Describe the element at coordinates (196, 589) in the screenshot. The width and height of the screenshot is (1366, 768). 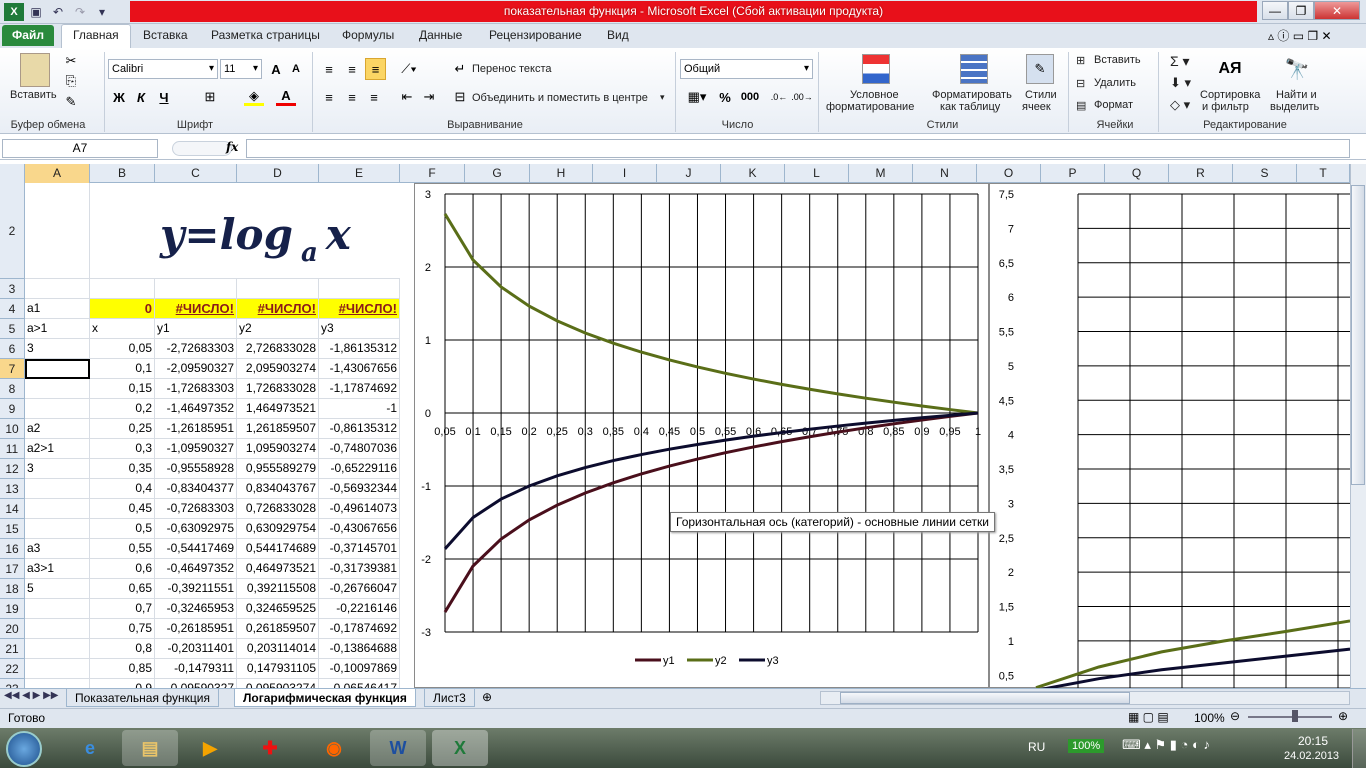
I see `cell: -0,39211551` at that location.